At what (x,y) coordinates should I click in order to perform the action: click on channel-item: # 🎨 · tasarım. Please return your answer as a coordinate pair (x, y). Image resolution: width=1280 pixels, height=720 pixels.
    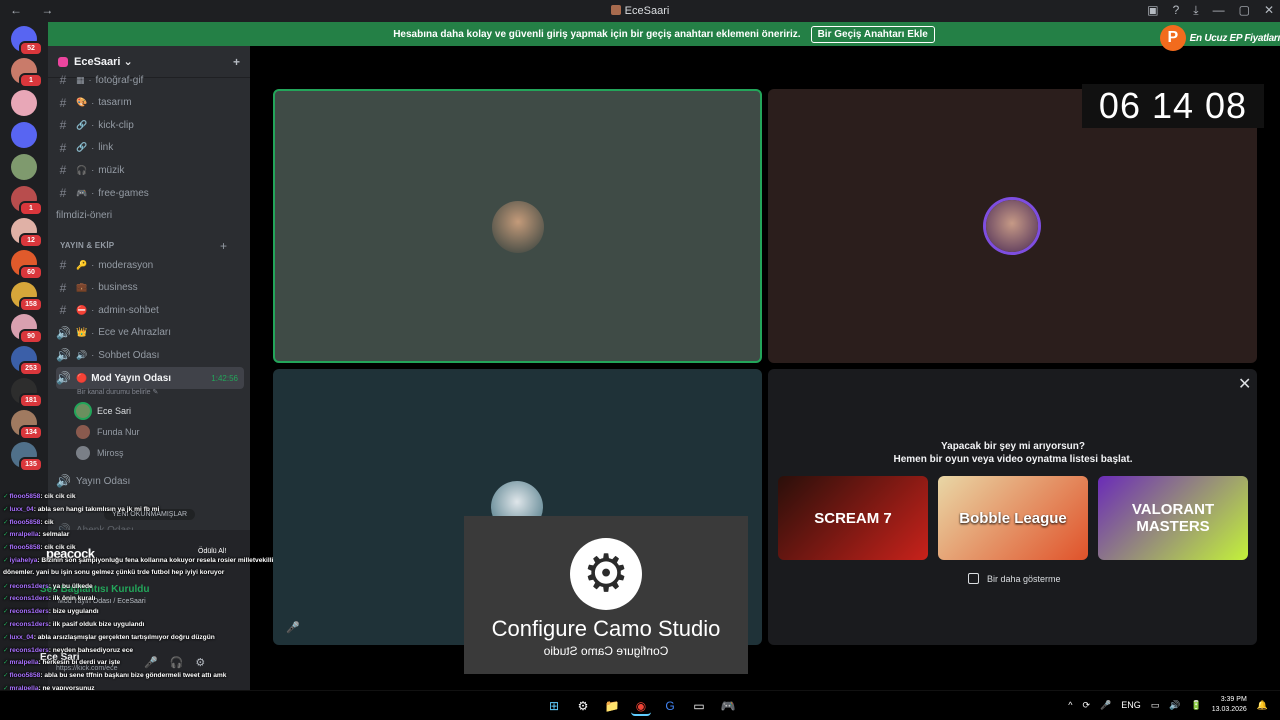
    Looking at the image, I should click on (150, 103).